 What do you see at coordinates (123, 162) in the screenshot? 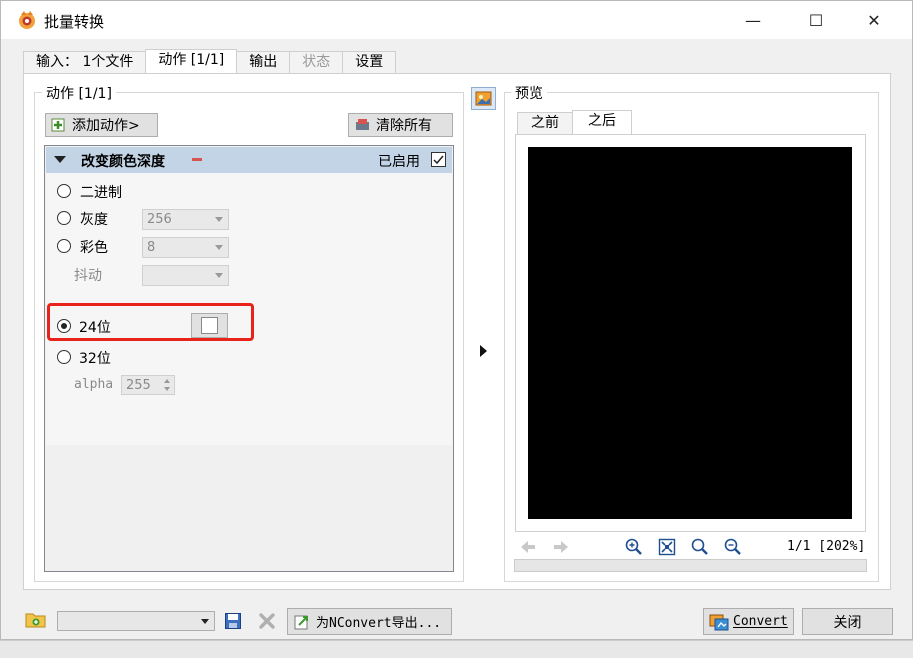
I see `action-name: 改变颜色深度` at bounding box center [123, 162].